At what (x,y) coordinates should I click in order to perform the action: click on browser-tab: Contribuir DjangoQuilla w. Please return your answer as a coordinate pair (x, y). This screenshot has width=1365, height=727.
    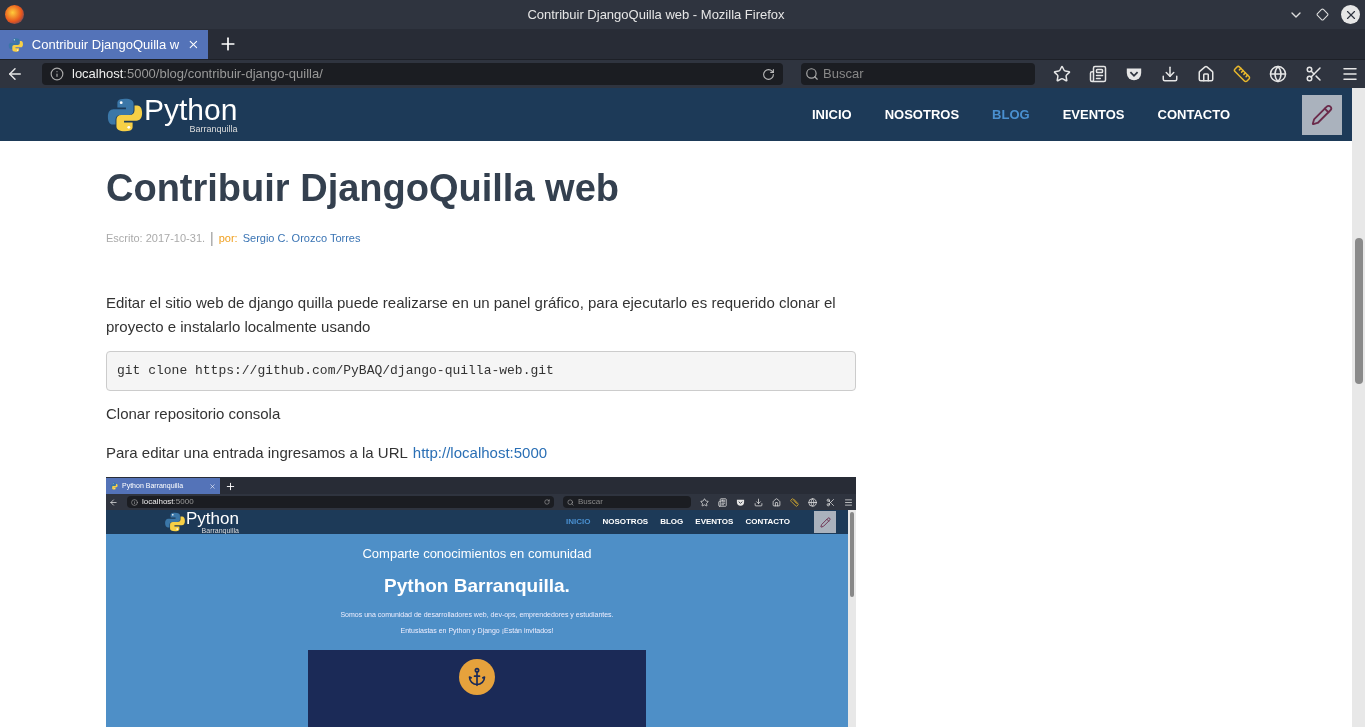
    Looking at the image, I should click on (104, 44).